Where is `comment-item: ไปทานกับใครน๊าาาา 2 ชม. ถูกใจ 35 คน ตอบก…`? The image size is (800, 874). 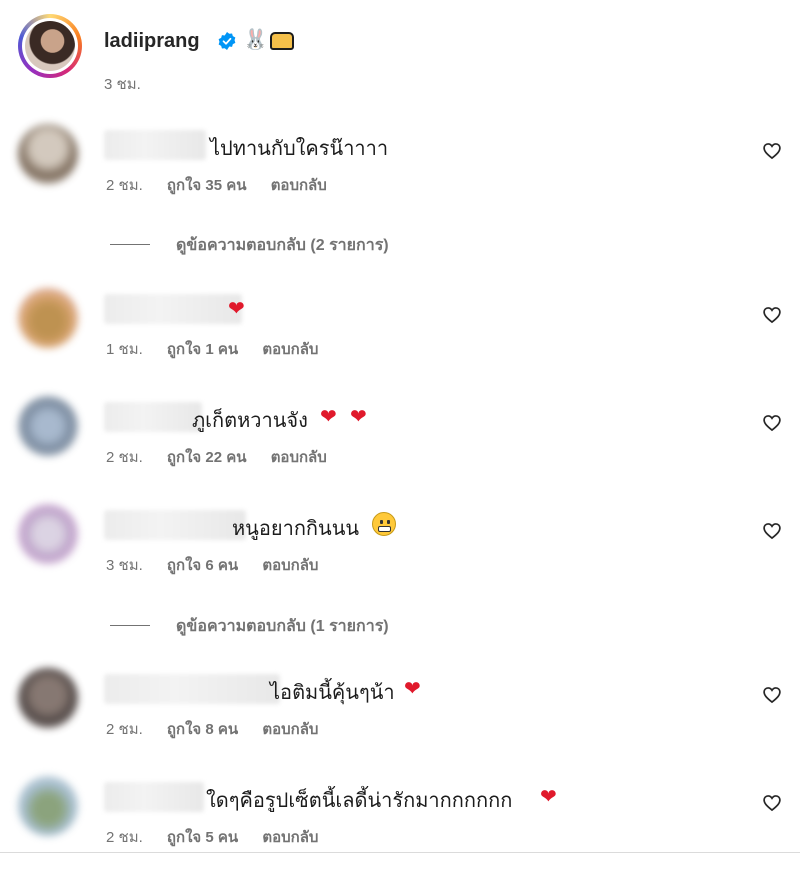
comment-item: ไปทานกับใครน๊าาาา 2 ชม. ถูกใจ 35 คน ตอบก… is located at coordinates (408, 164).